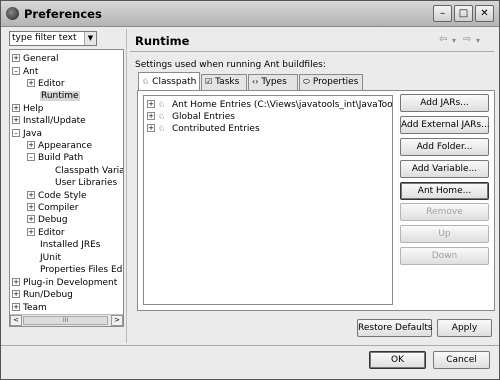 The image size is (500, 380). I want to click on eclipse-icon, so click(12, 13).